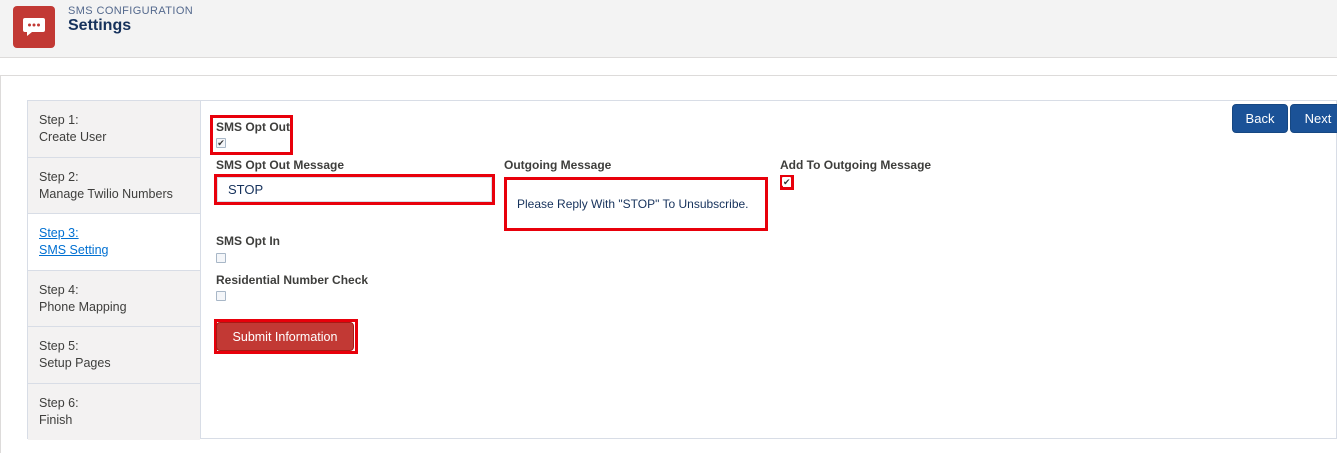 This screenshot has width=1337, height=453. I want to click on sms-opt-out-label: SMS Opt Out, so click(253, 127).